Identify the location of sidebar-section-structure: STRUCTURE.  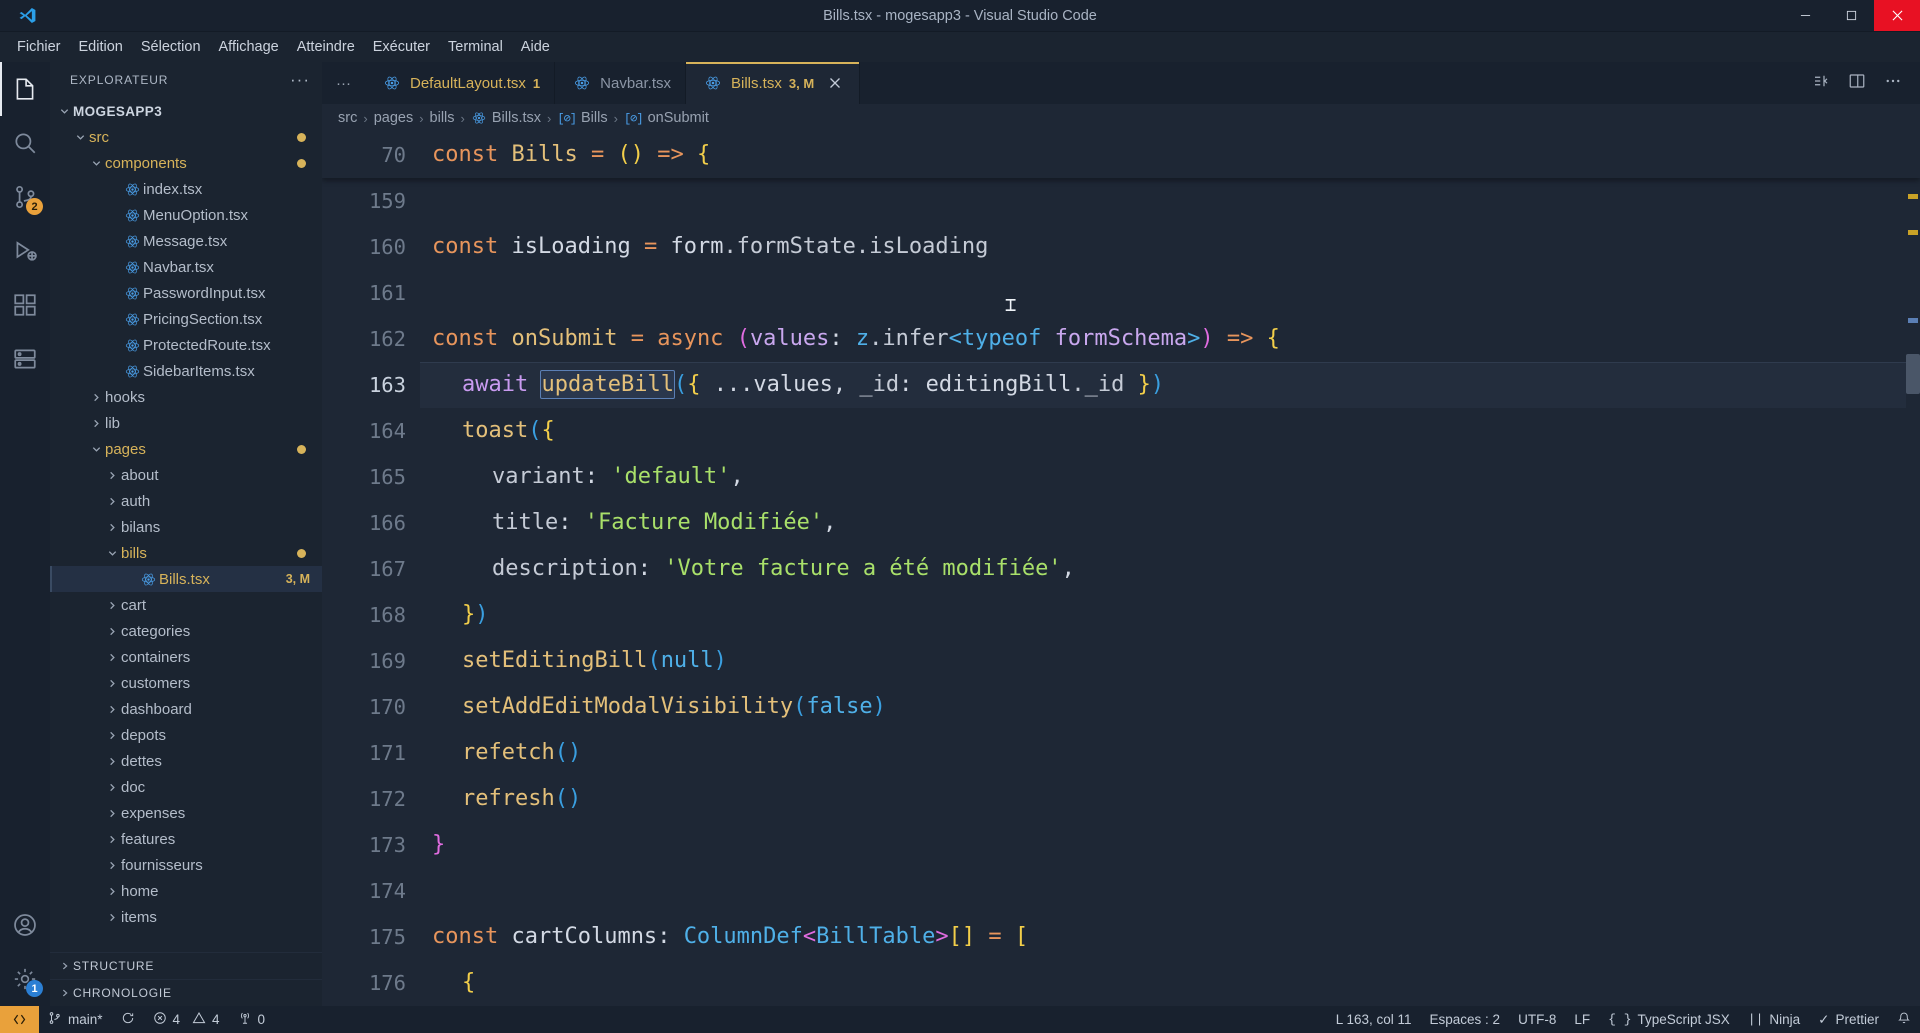
(186, 965).